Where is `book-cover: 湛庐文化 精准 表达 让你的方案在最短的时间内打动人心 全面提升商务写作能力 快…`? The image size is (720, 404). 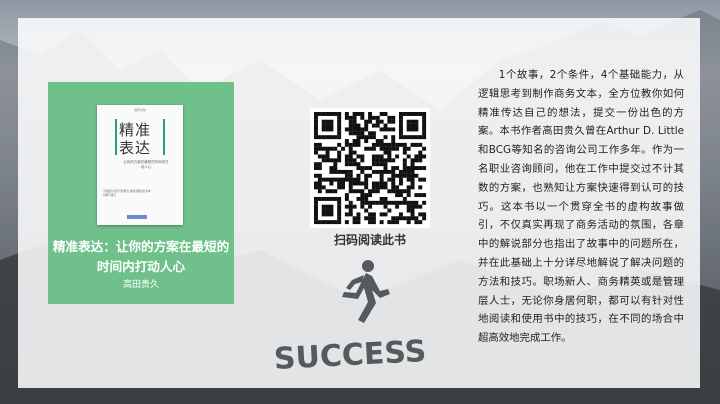
book-cover: 湛庐文化 精准 表达 让你的方案在最短的时间内打动人心 全面提升商务写作能力 快… is located at coordinates (140, 165).